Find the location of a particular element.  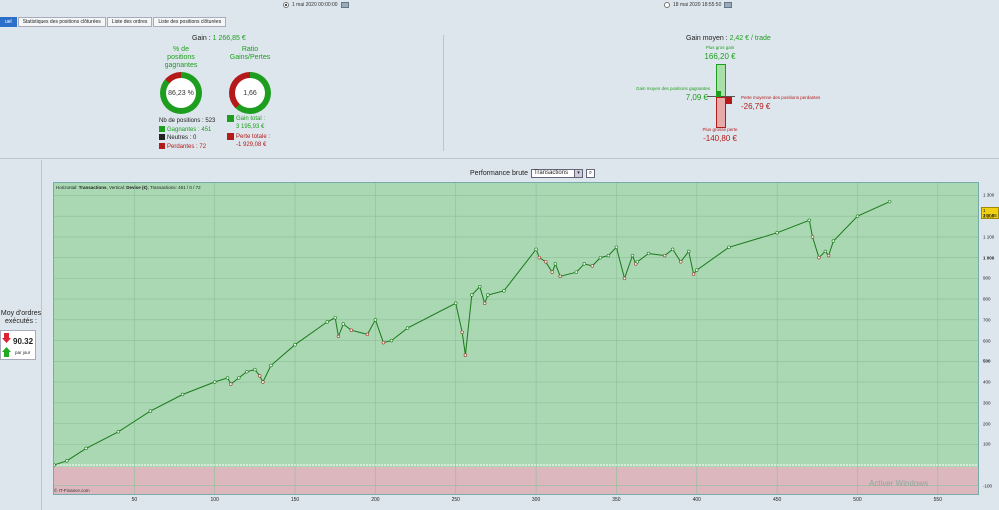

loss-total-value: -1 929,08 € is located at coordinates (251, 144).